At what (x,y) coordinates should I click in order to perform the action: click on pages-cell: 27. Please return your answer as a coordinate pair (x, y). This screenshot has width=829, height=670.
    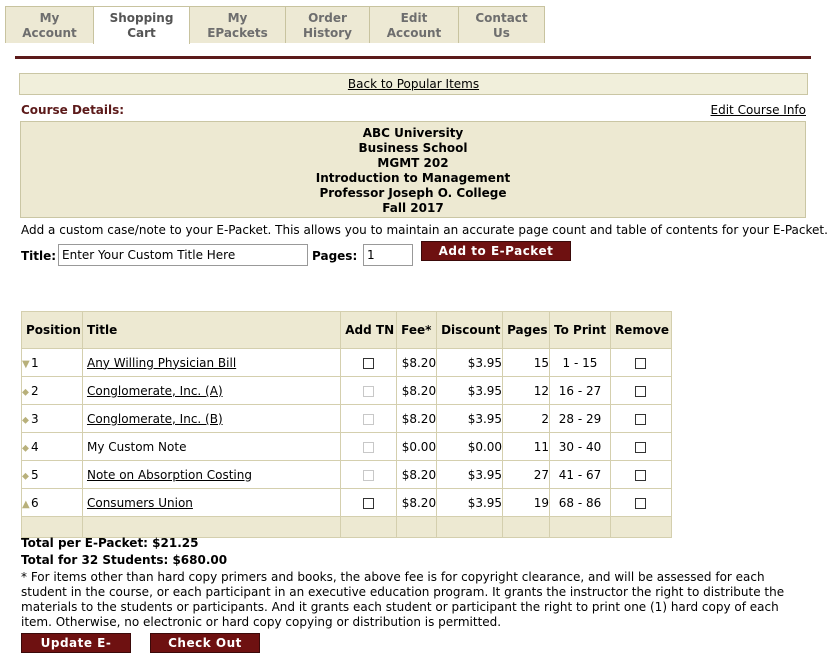
    Looking at the image, I should click on (526, 474).